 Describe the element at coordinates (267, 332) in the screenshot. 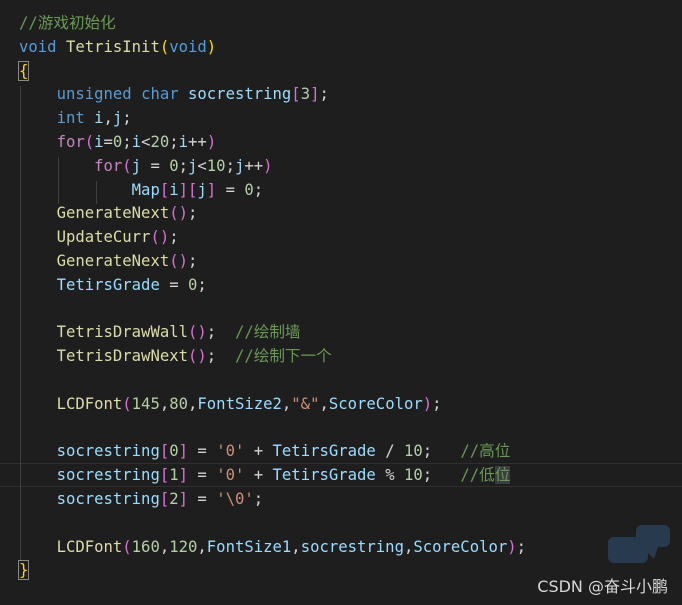

I see `code-token: //绘制墙` at that location.